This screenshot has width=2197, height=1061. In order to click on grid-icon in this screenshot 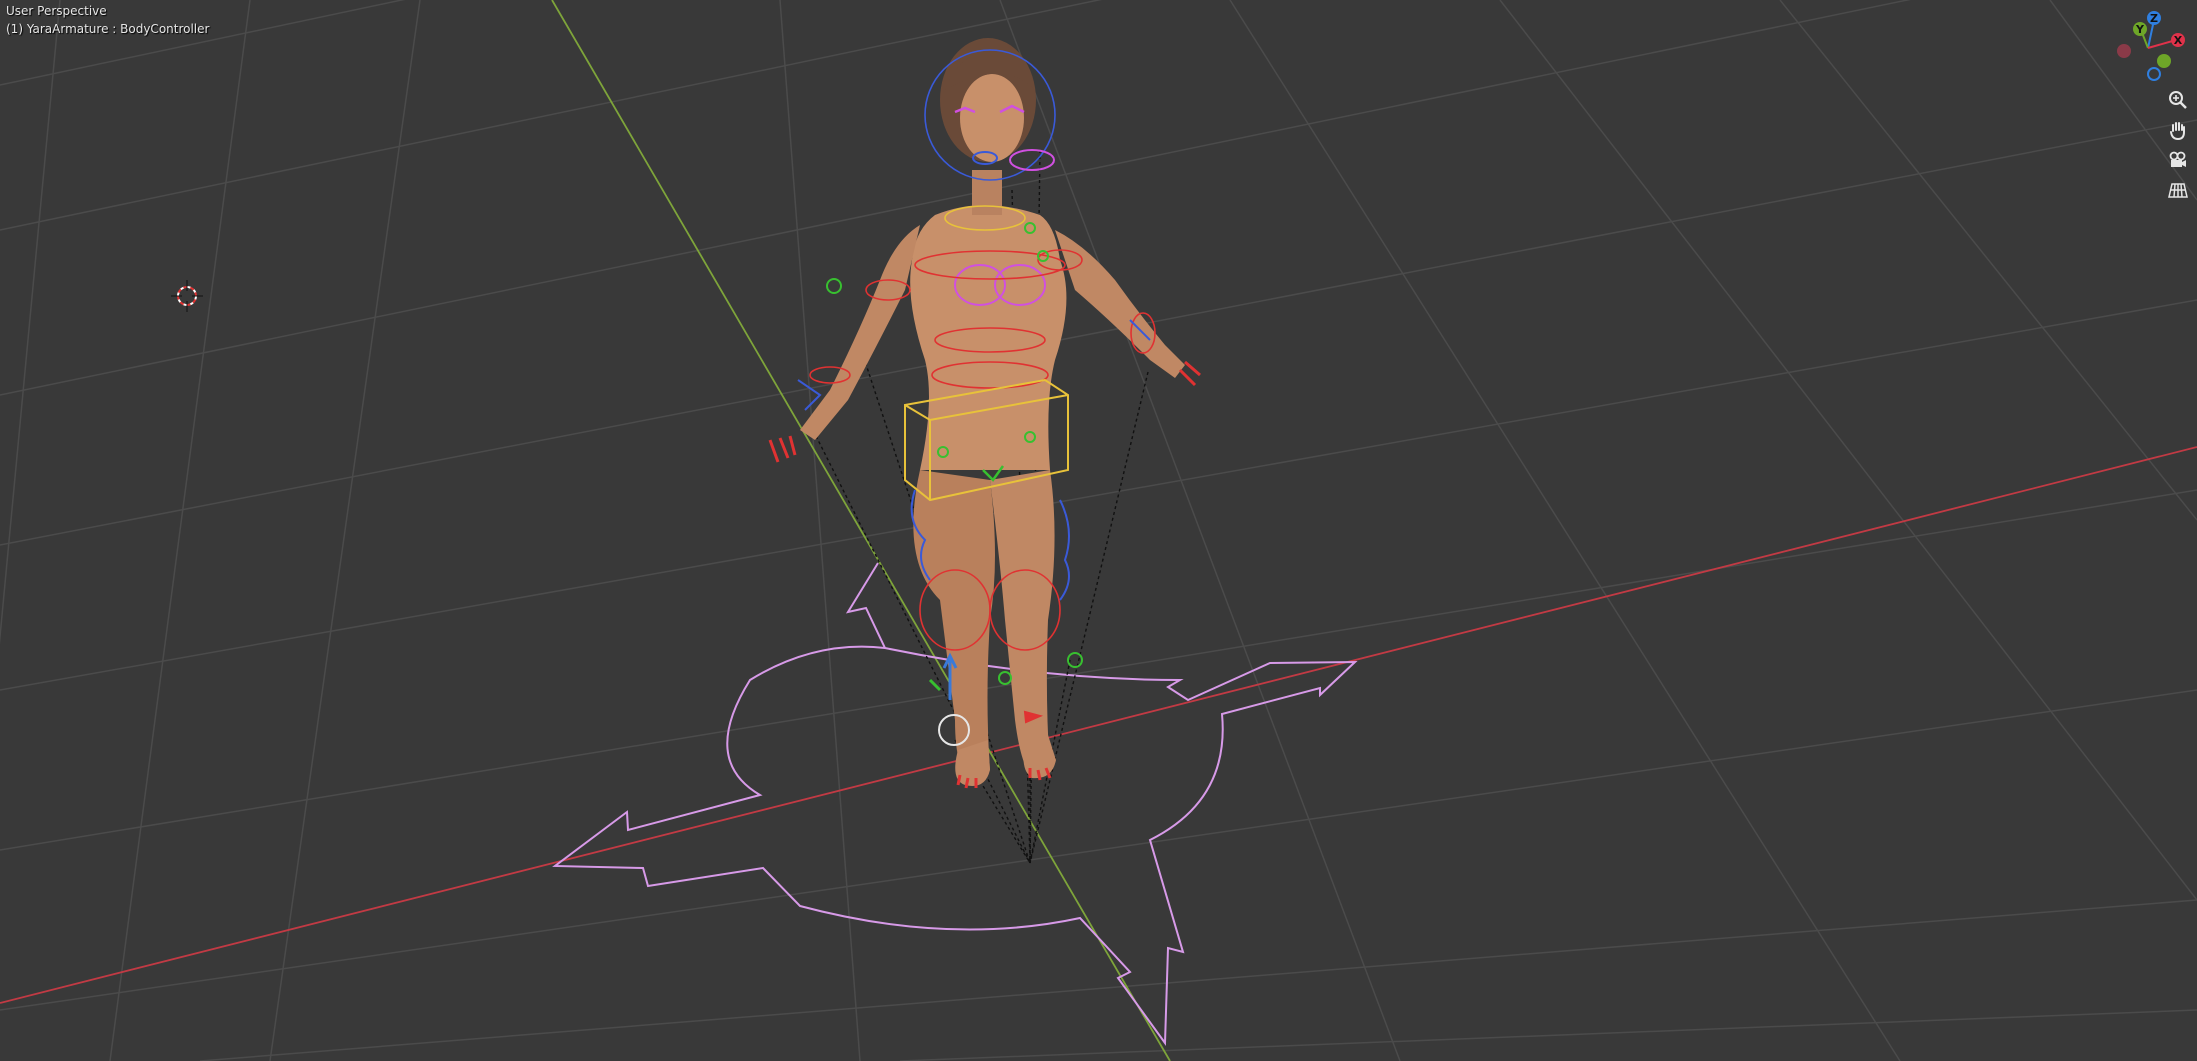, I will do `click(2178, 190)`.